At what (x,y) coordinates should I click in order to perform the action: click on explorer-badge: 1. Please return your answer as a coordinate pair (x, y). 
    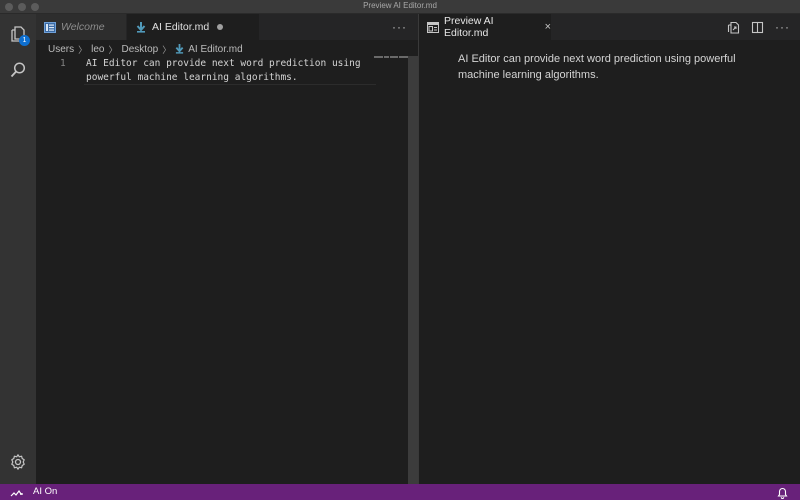
    Looking at the image, I should click on (24, 40).